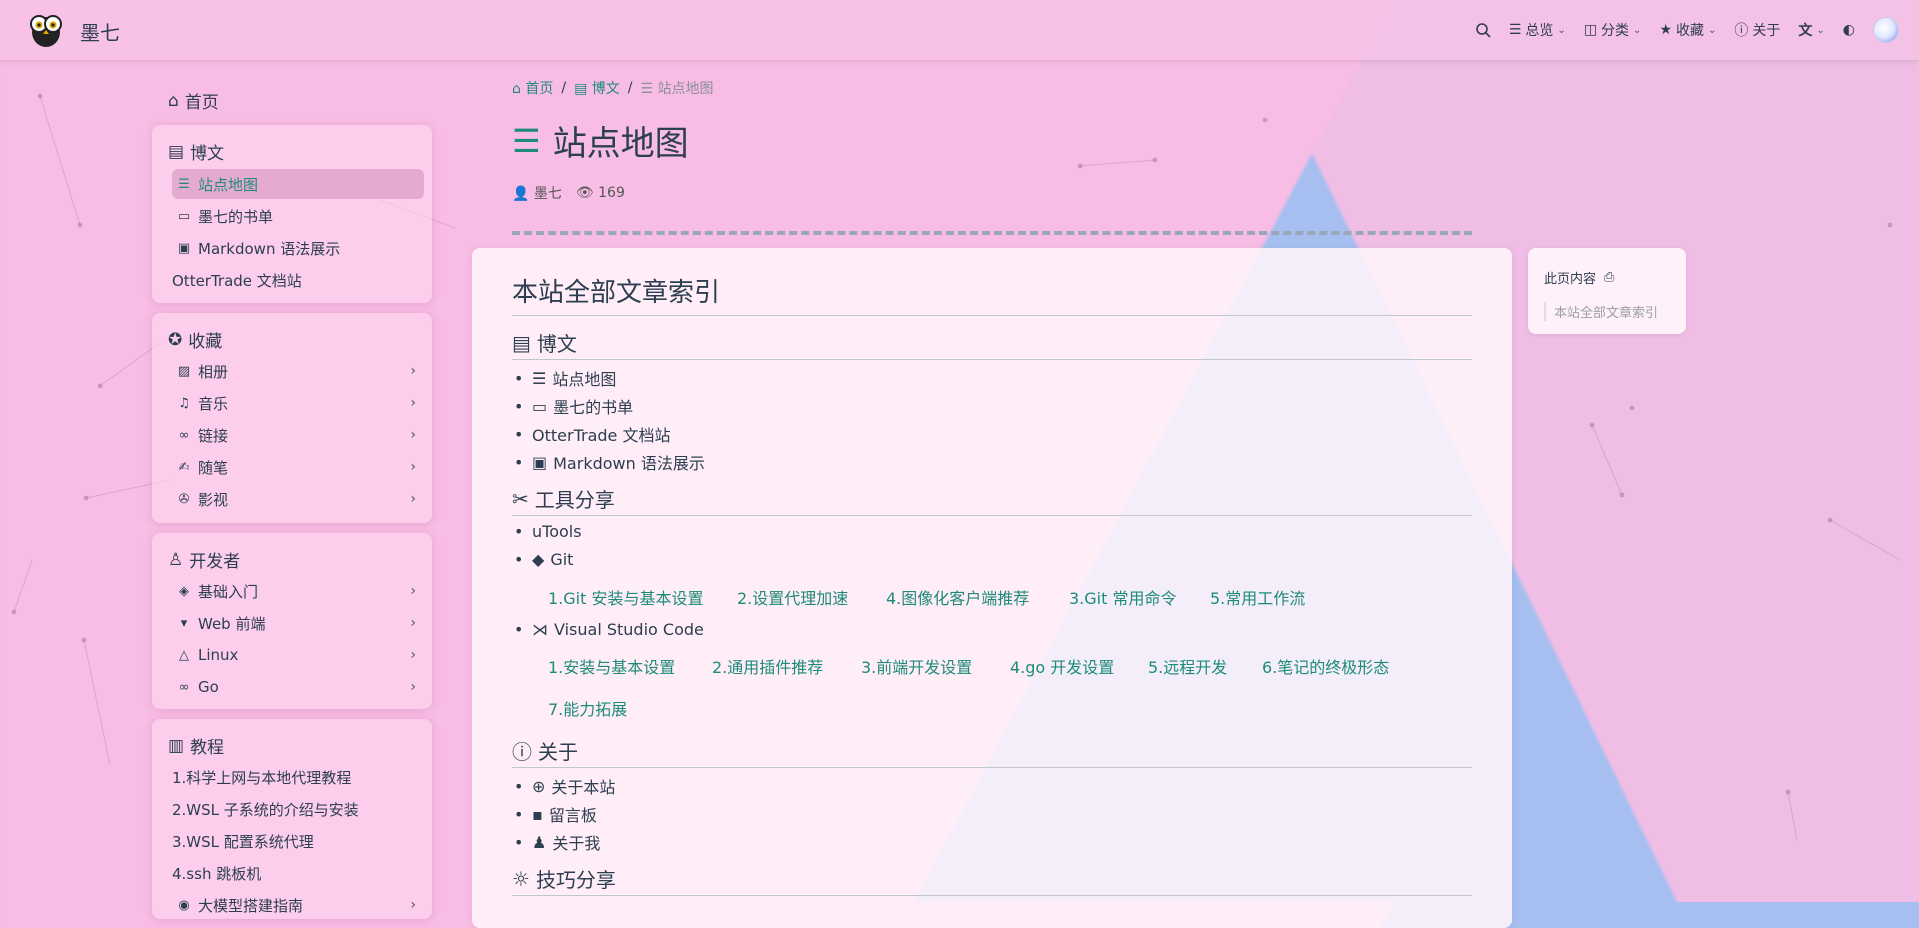 The width and height of the screenshot is (1919, 928). I want to click on author: 👤 墨七, so click(537, 194).